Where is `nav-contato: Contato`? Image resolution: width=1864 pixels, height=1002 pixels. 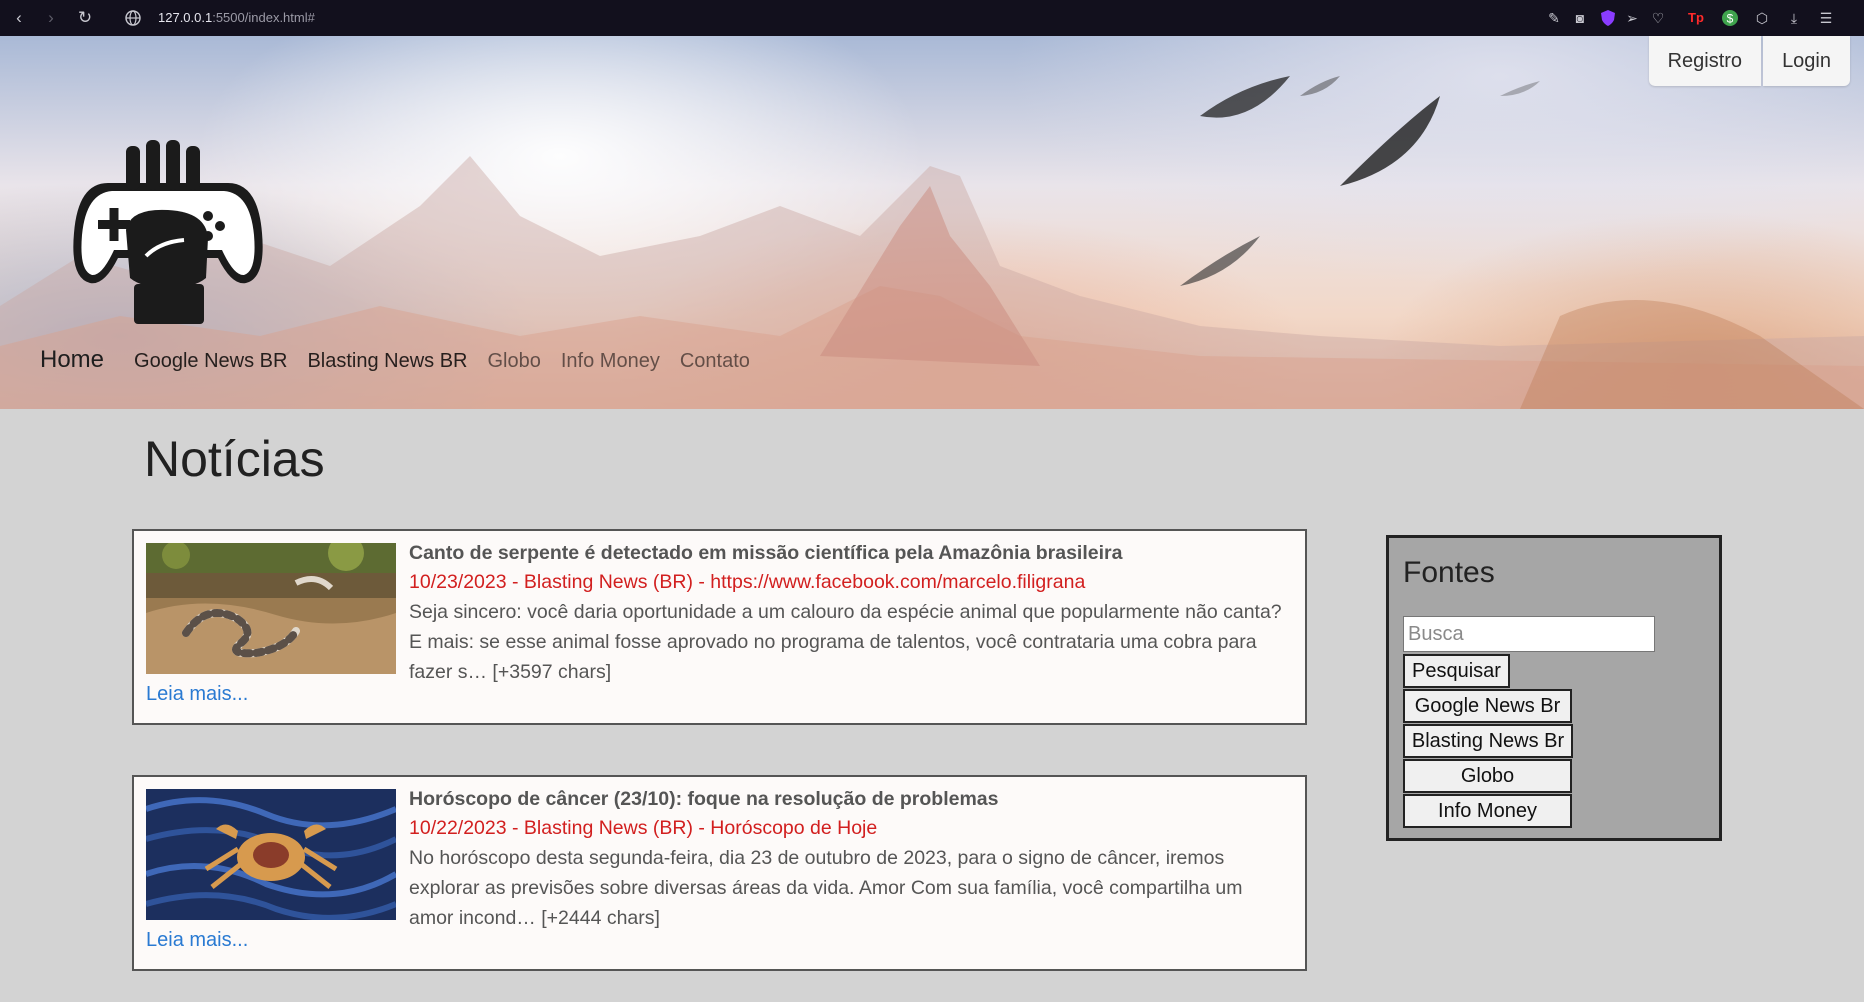
nav-contato: Contato is located at coordinates (715, 361).